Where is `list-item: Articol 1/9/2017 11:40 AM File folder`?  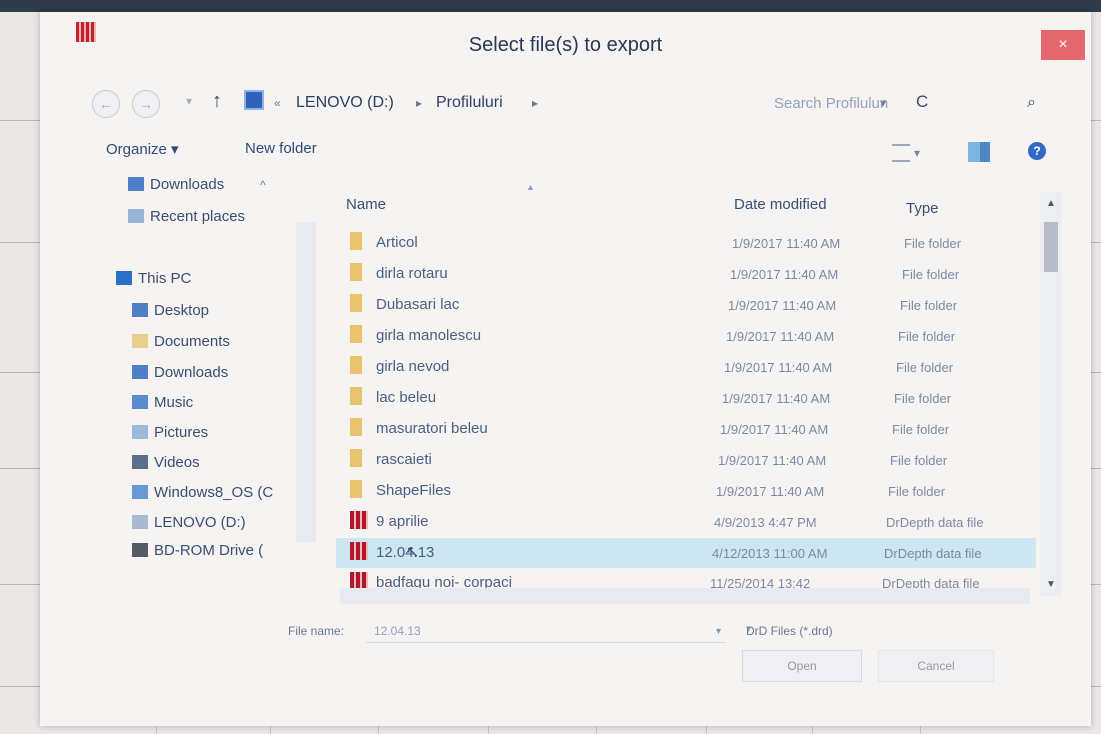
list-item: Articol 1/9/2017 11:40 AM File folder is located at coordinates (686, 243).